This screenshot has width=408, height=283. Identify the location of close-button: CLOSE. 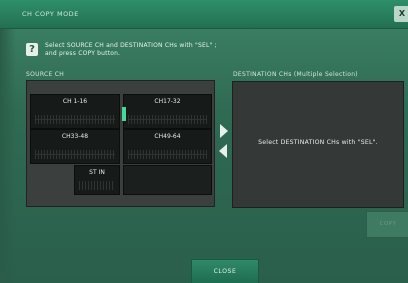
(225, 271).